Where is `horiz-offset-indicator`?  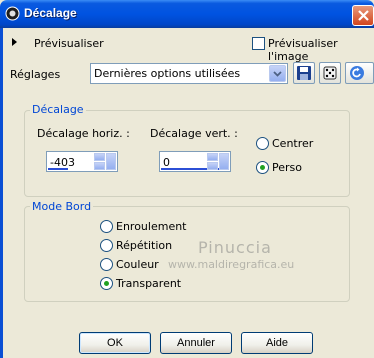
horiz-offset-indicator is located at coordinates (58, 169).